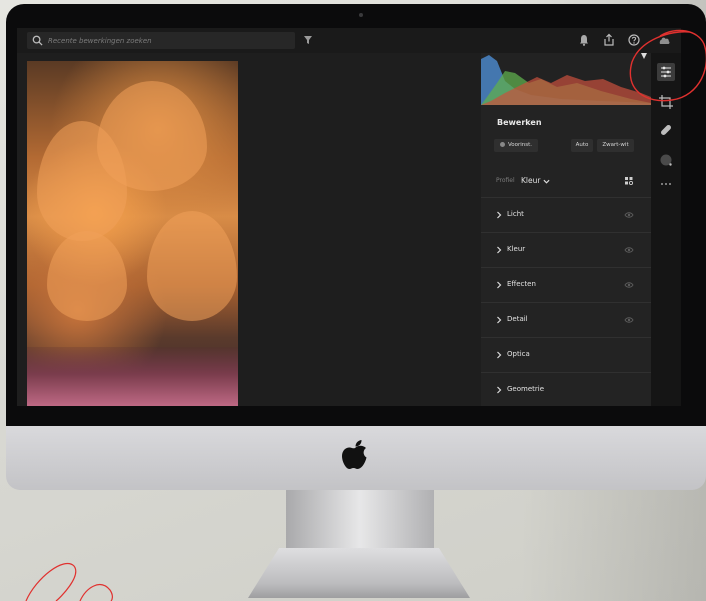 The image size is (706, 601). What do you see at coordinates (360, 519) in the screenshot?
I see `monitor-stand` at bounding box center [360, 519].